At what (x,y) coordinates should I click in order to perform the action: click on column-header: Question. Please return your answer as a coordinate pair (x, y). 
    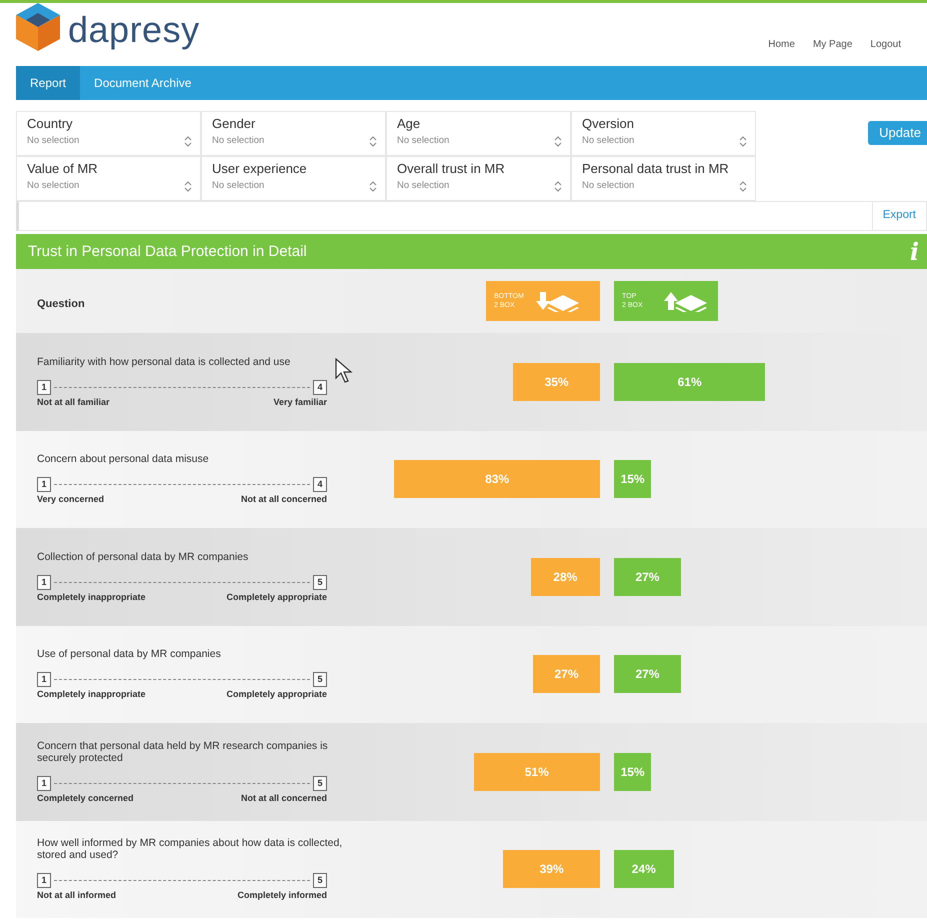
    Looking at the image, I should click on (61, 304).